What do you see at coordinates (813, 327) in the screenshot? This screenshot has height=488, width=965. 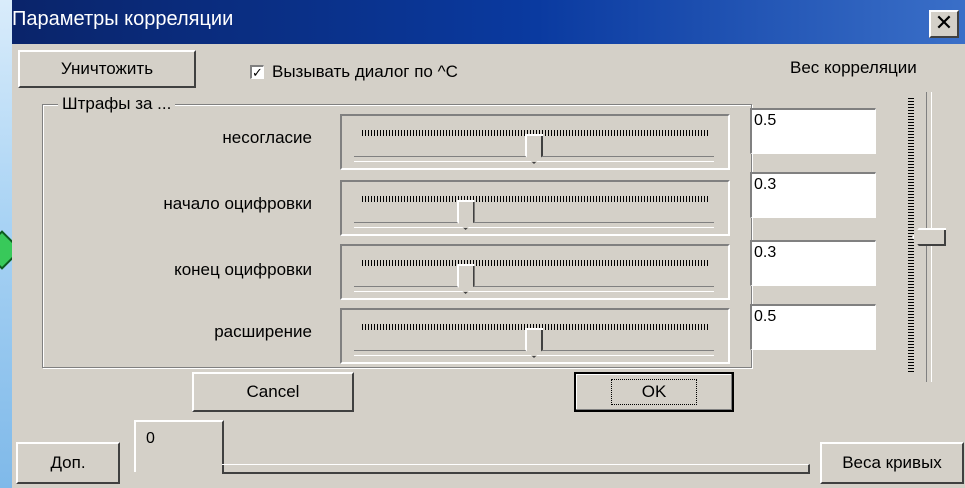 I see `penalty-value-expansion: 0.5` at bounding box center [813, 327].